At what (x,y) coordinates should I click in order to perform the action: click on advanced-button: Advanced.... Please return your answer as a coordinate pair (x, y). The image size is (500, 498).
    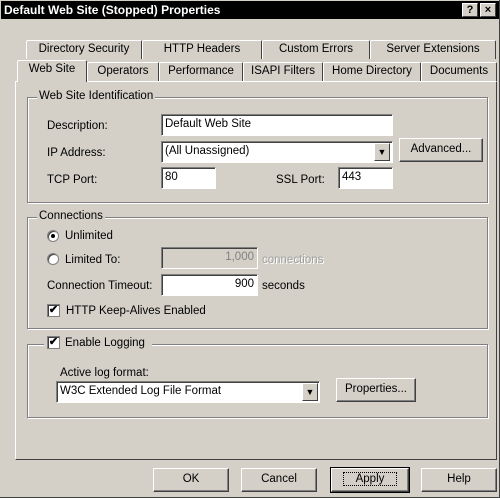
    Looking at the image, I should click on (441, 150).